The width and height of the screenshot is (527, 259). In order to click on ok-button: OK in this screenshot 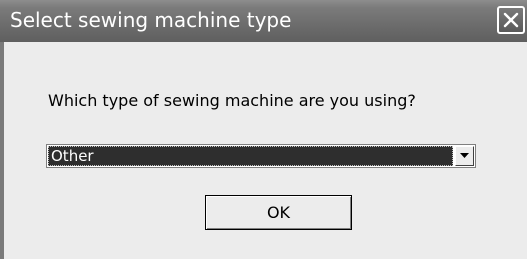, I will do `click(278, 212)`.